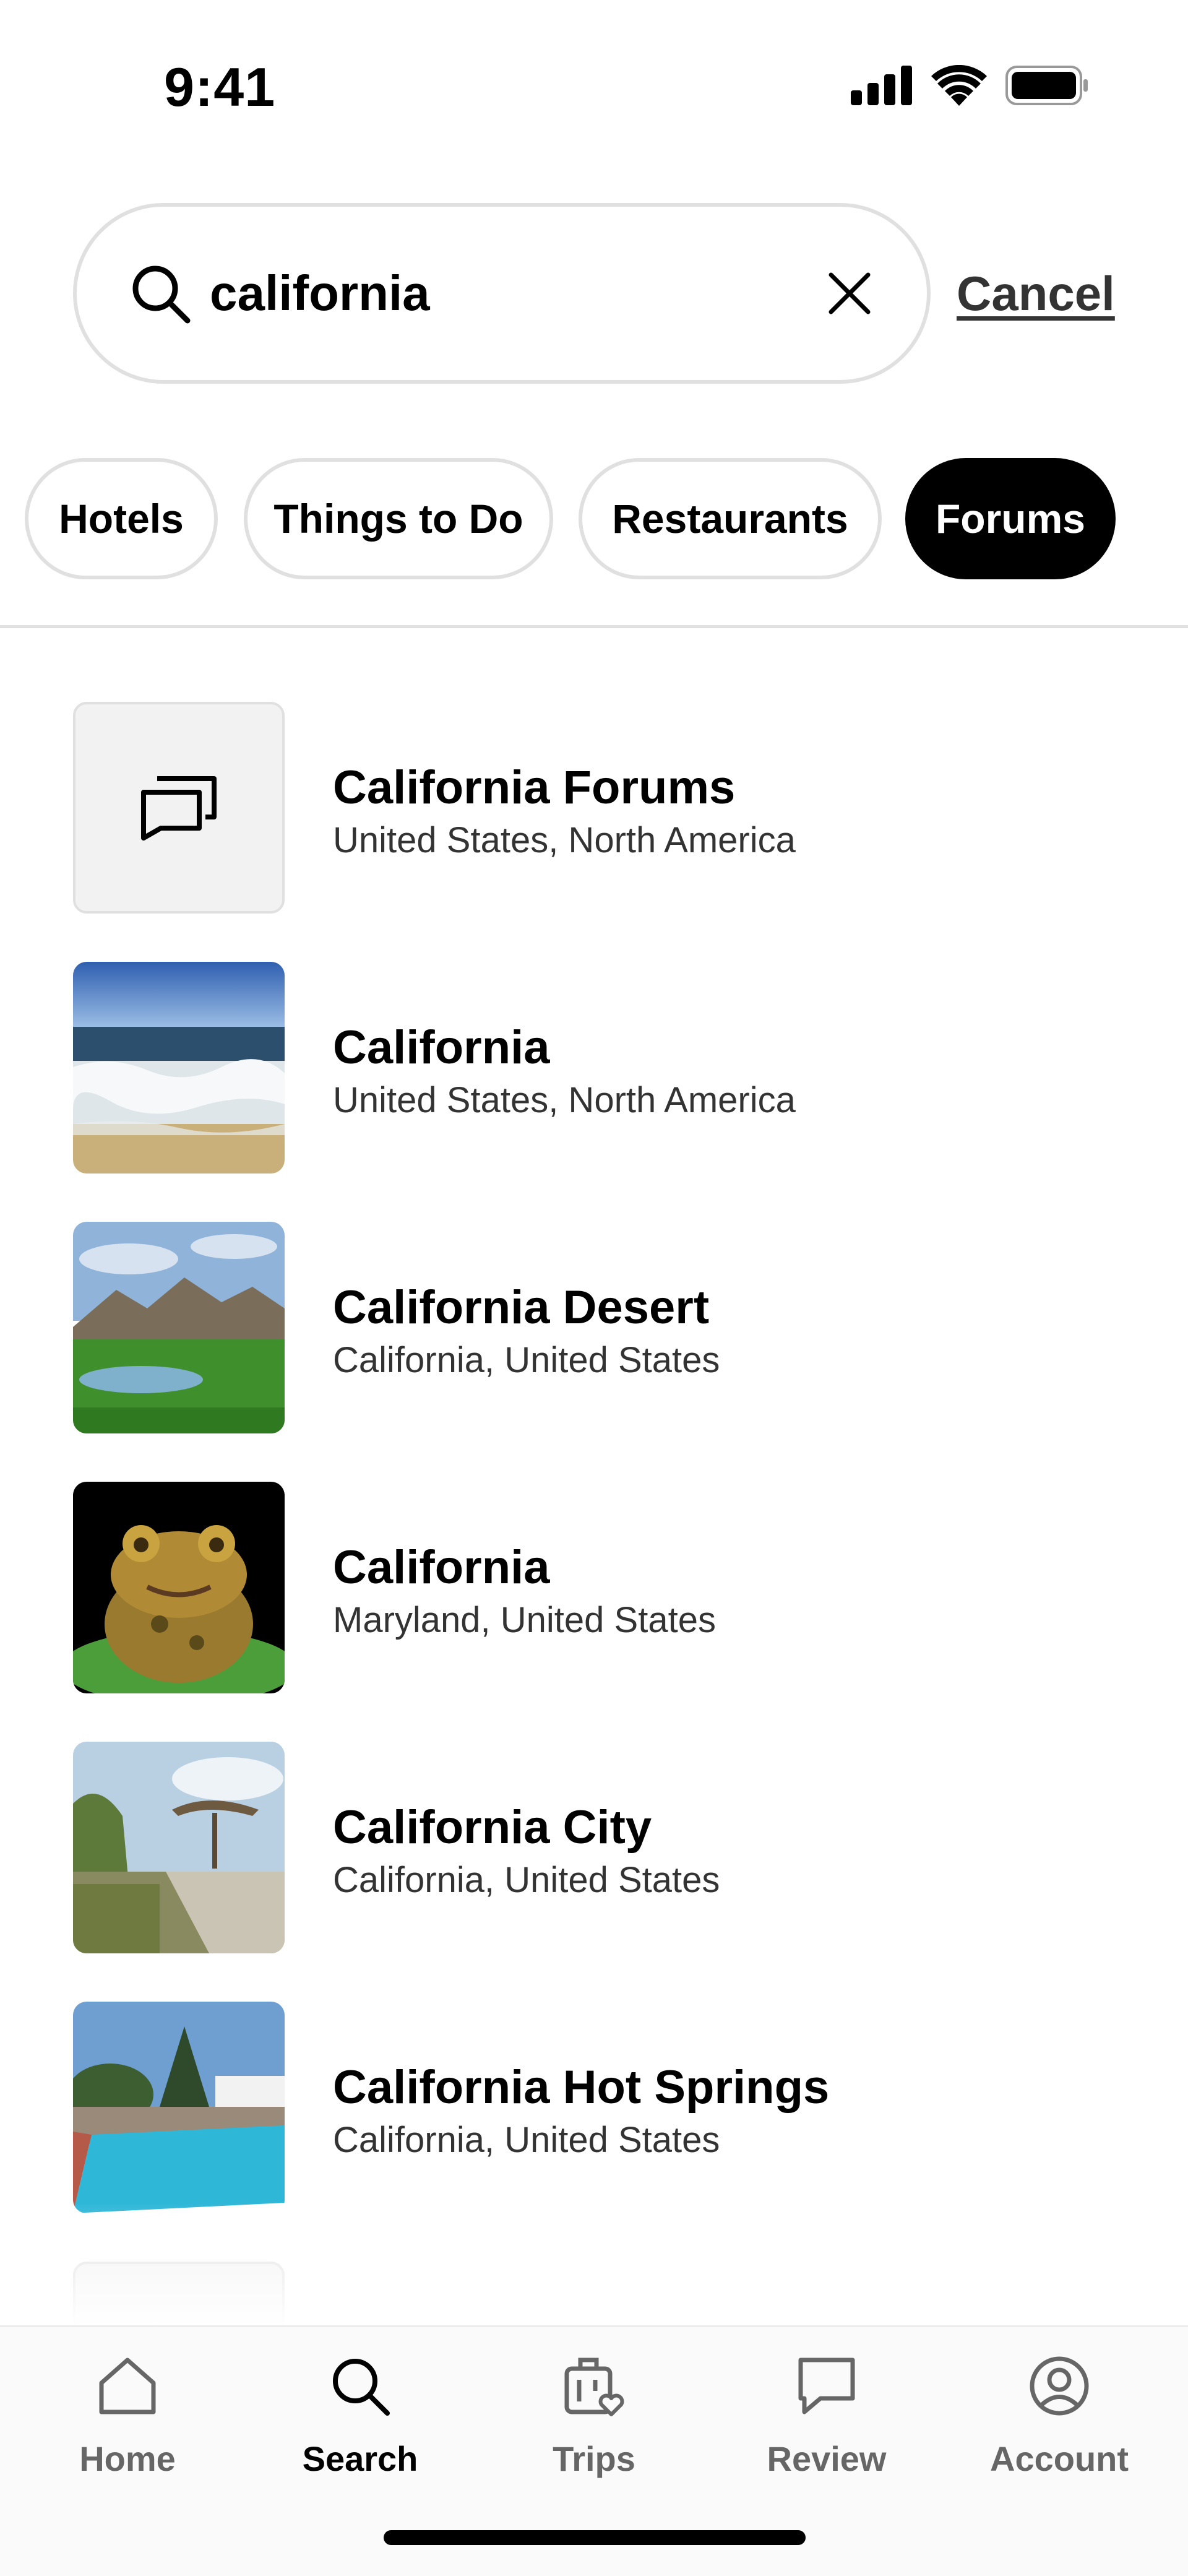 This screenshot has height=2576, width=1188. Describe the element at coordinates (594, 1587) in the screenshot. I see `list-item: California Maryland, United States` at that location.